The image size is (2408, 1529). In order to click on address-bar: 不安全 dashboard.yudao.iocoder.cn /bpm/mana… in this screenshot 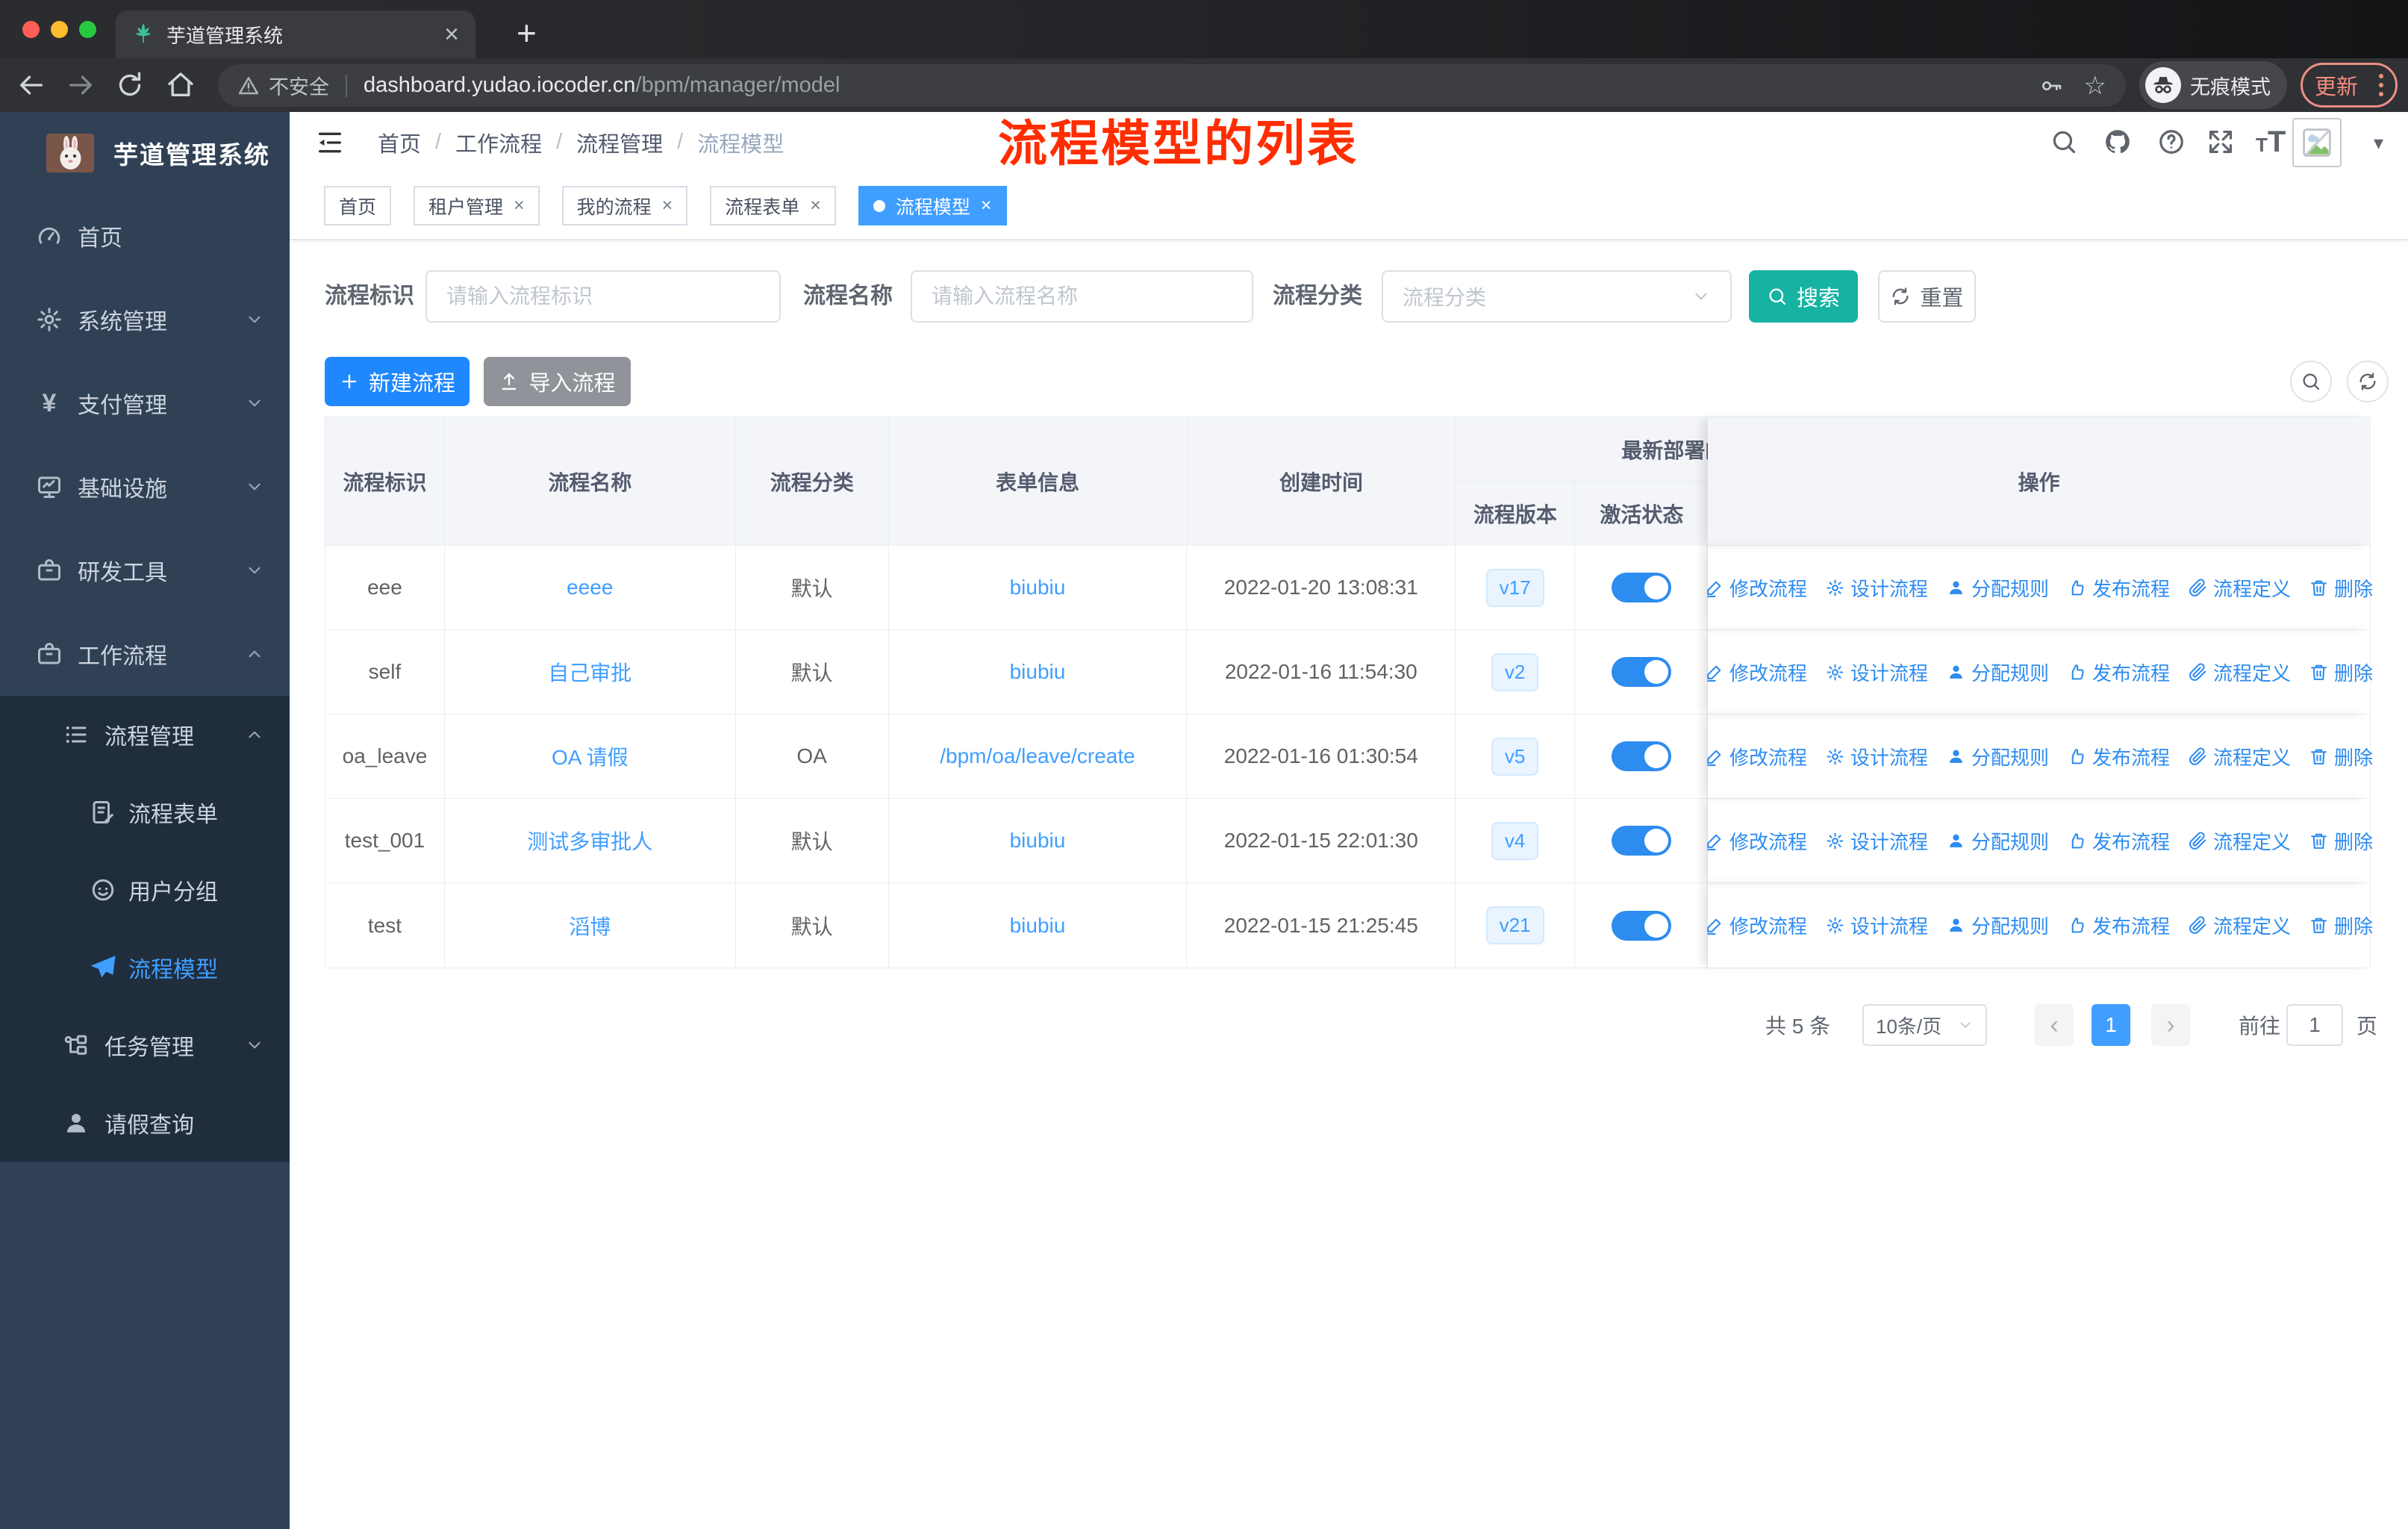, I will do `click(1172, 85)`.